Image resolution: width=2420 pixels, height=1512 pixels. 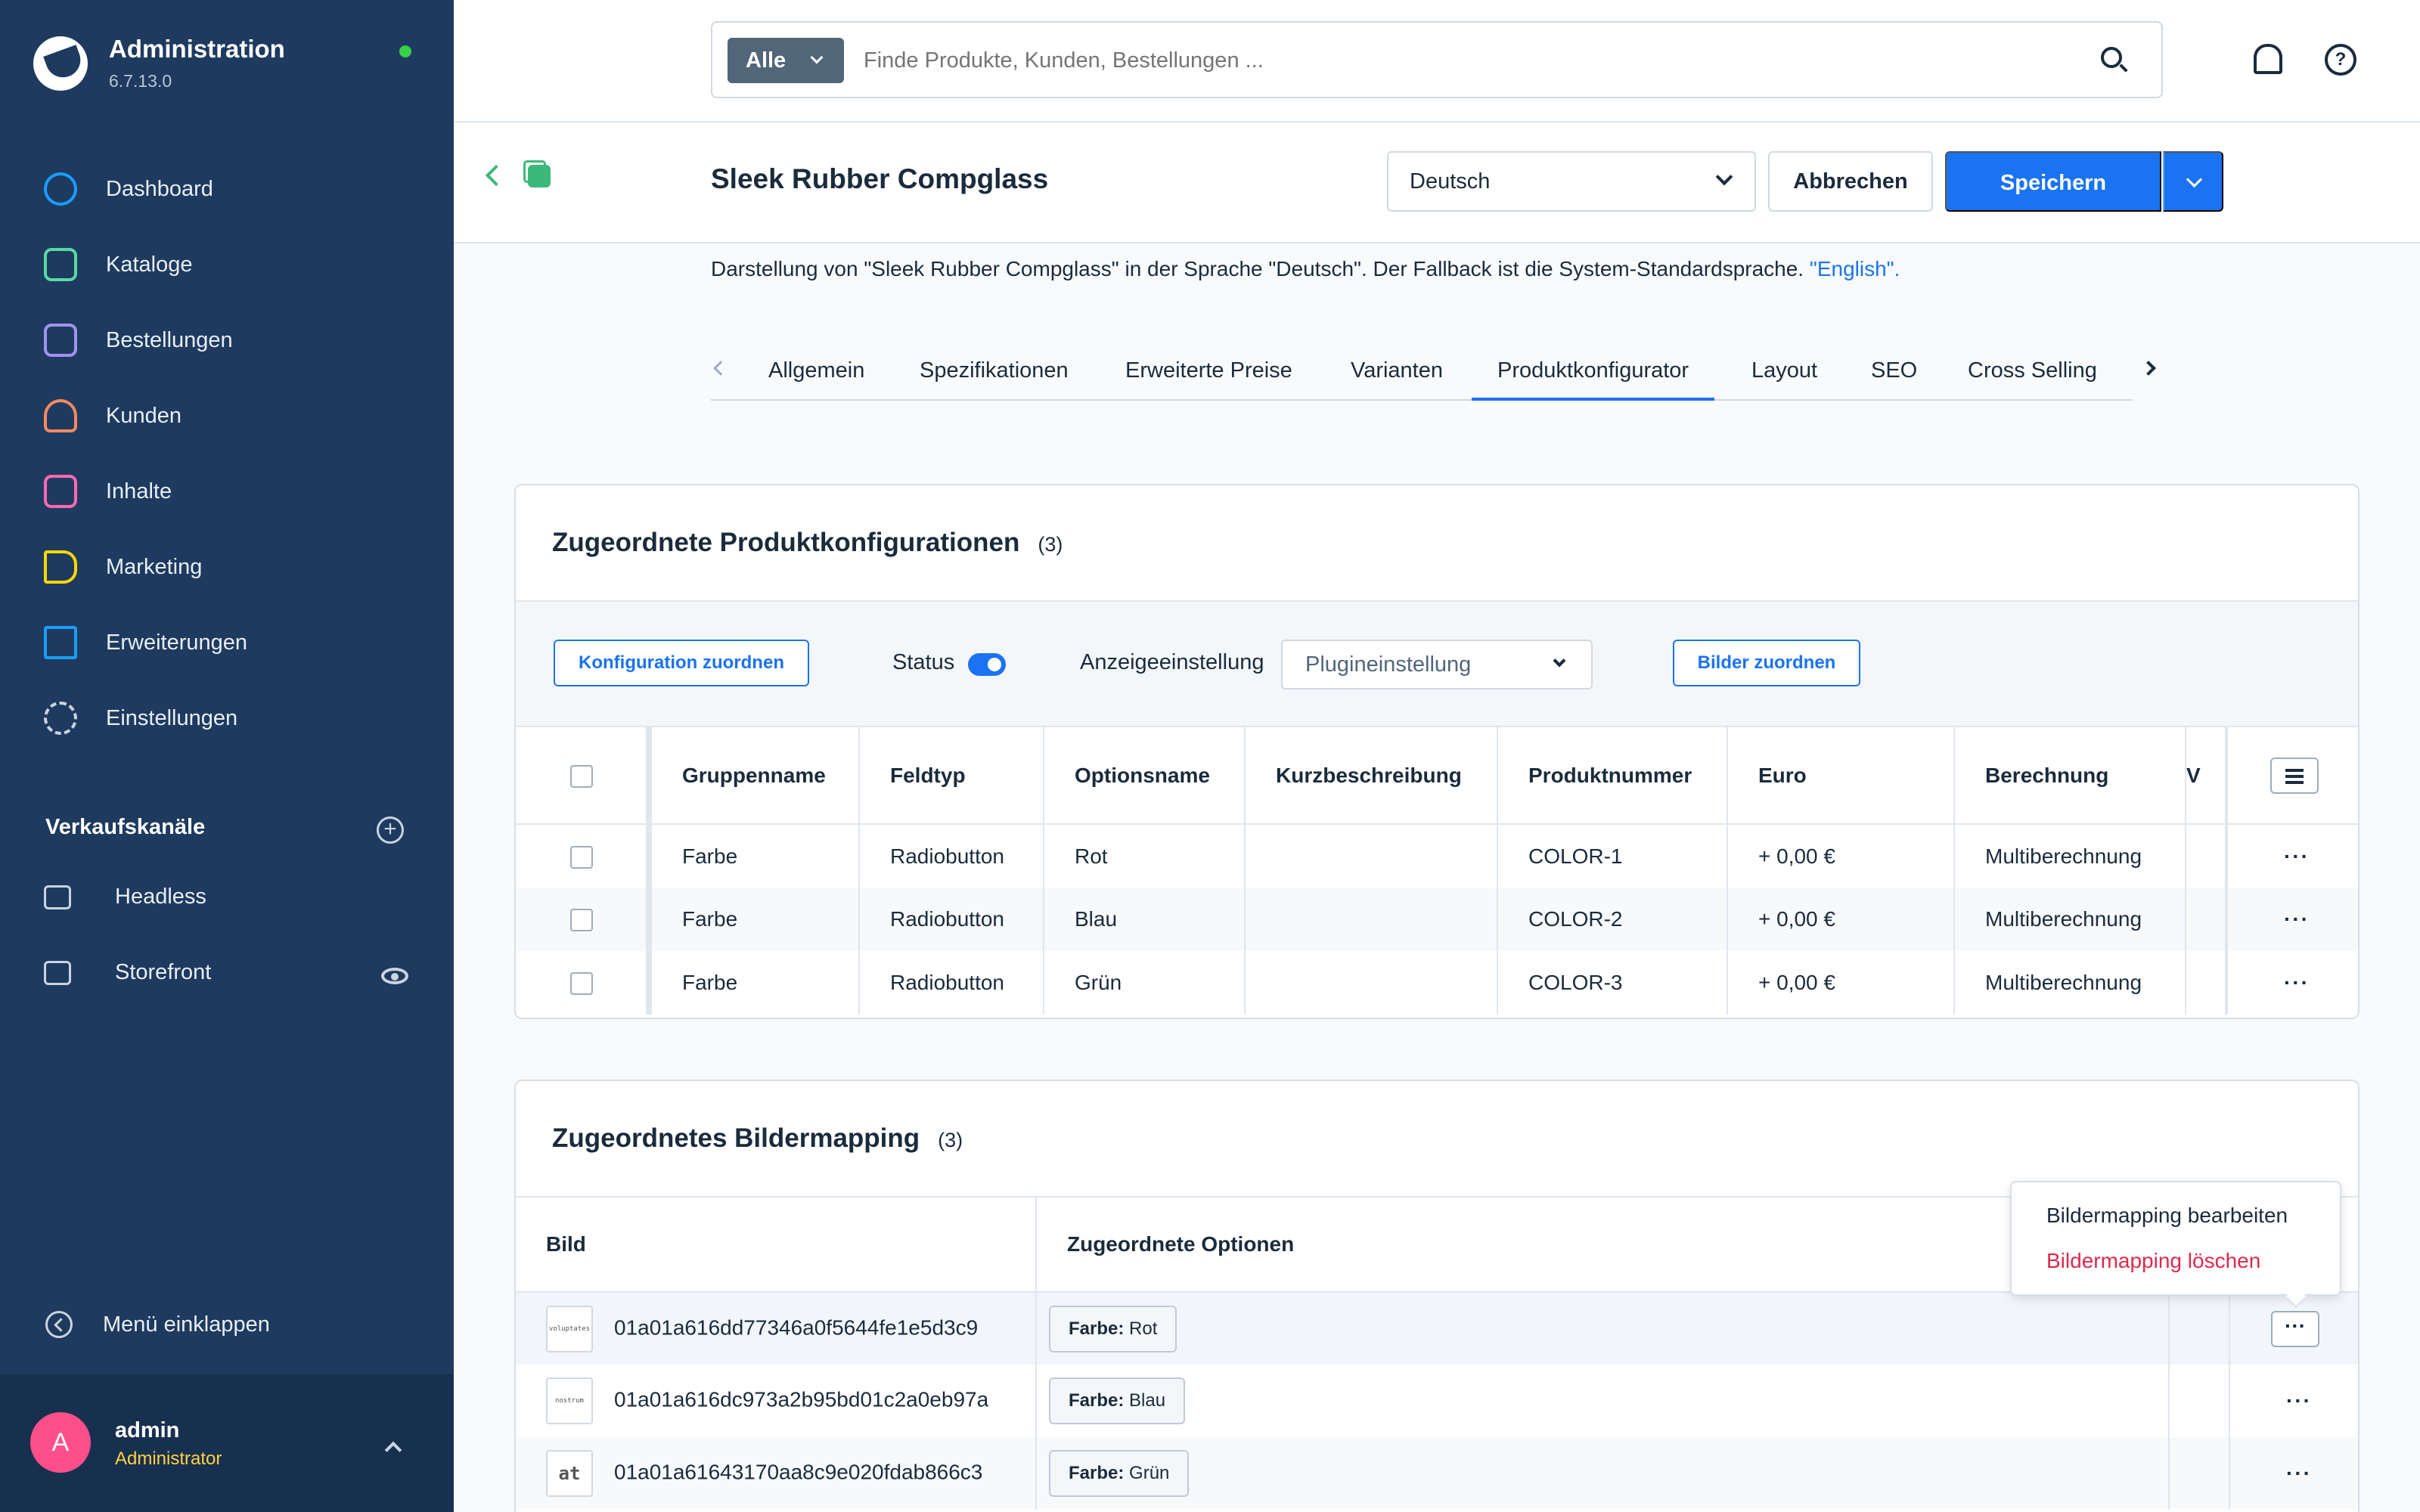 What do you see at coordinates (172, 717) in the screenshot?
I see `sidebar-item-label: Einstellungen` at bounding box center [172, 717].